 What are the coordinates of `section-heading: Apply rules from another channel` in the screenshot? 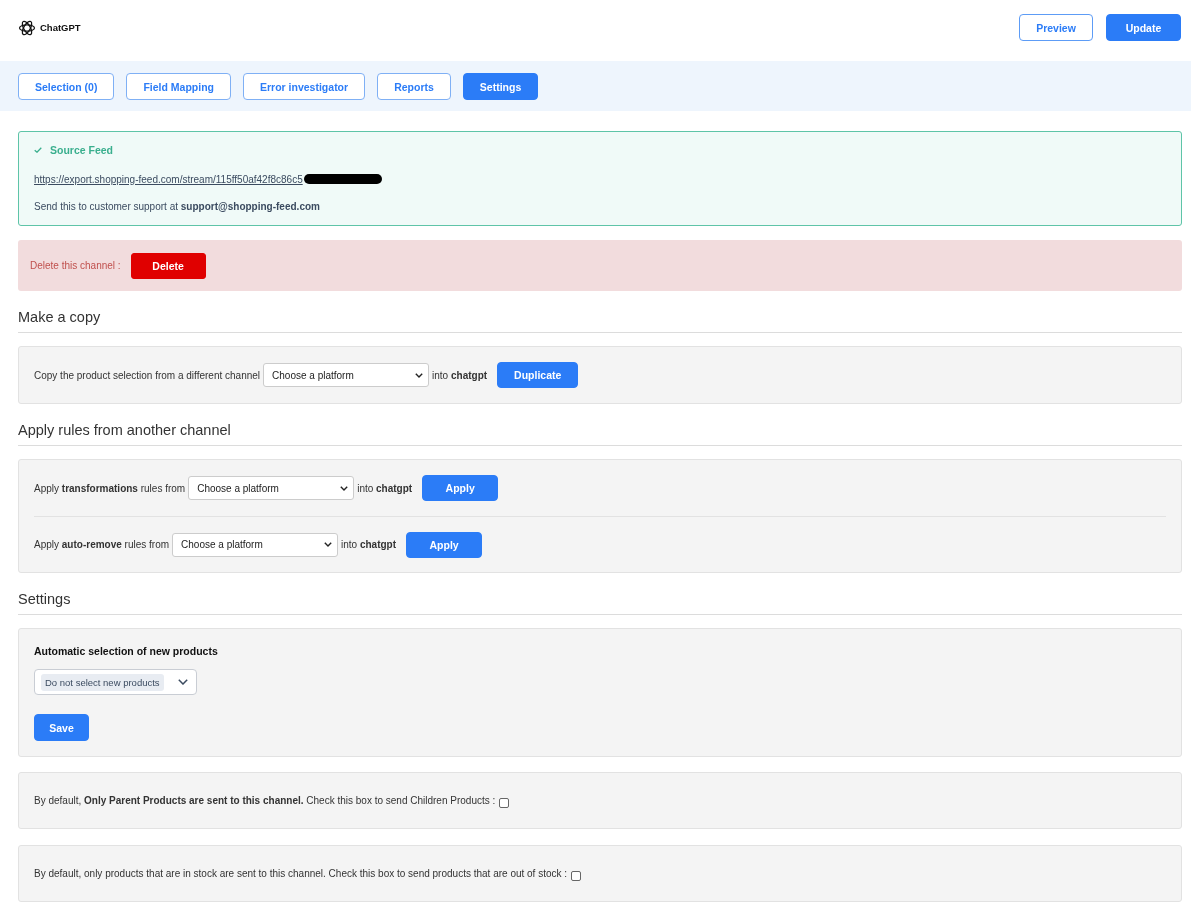 It's located at (600, 433).